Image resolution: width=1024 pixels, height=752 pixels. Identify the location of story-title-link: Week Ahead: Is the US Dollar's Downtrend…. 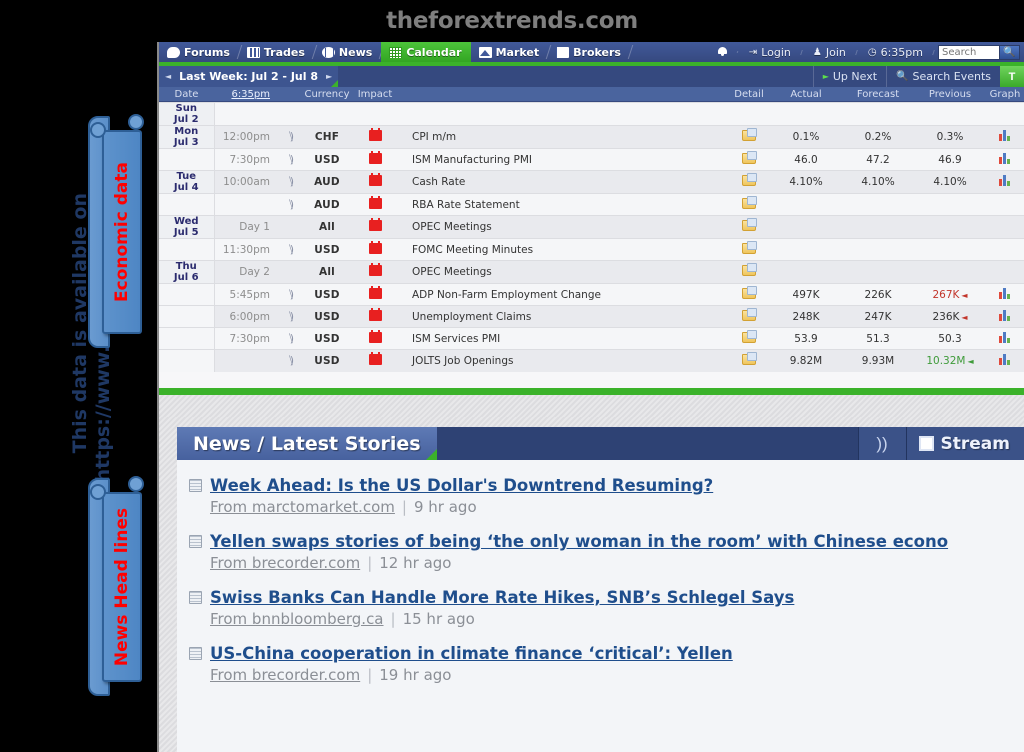
(461, 485).